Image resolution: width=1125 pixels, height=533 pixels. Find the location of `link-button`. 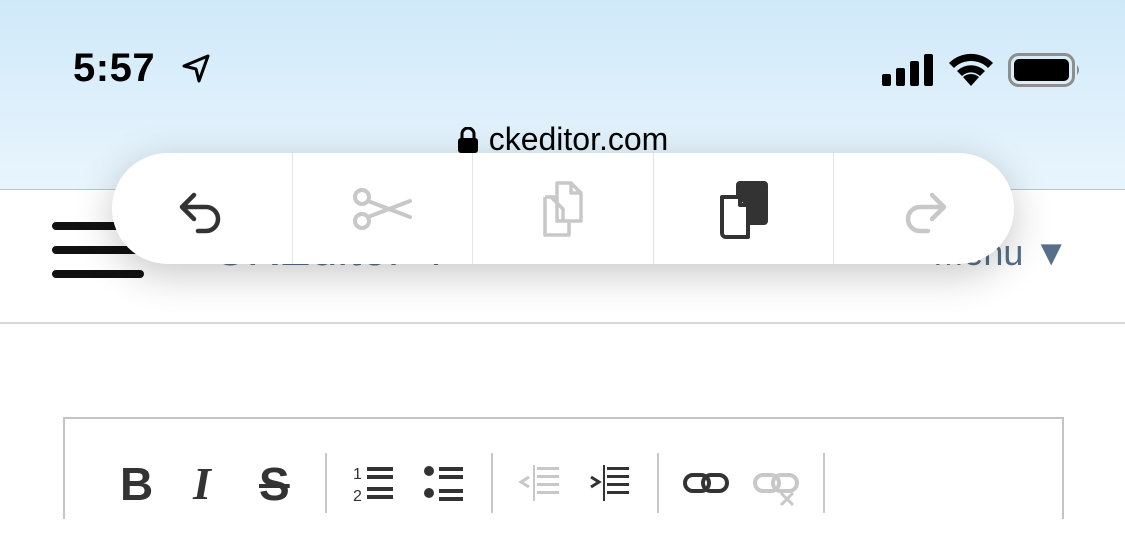

link-button is located at coordinates (706, 493).